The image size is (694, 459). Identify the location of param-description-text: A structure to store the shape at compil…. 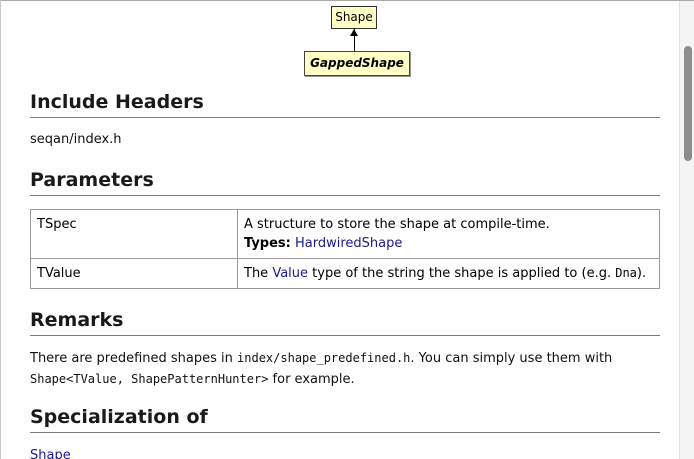
(397, 224).